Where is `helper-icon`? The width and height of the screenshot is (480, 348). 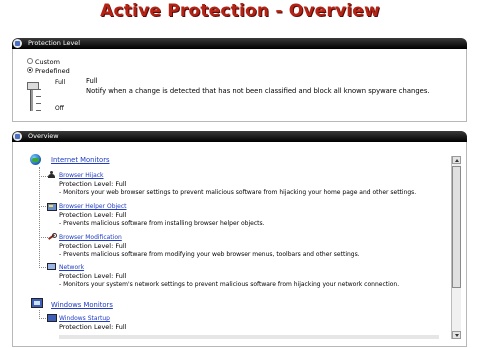 helper-icon is located at coordinates (52, 206).